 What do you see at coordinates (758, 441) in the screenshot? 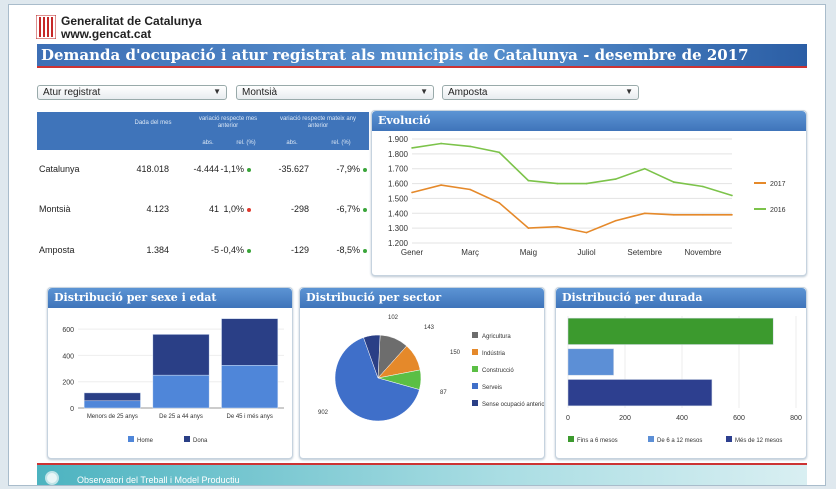
I see `legend-label: Més de 12 mesos` at bounding box center [758, 441].